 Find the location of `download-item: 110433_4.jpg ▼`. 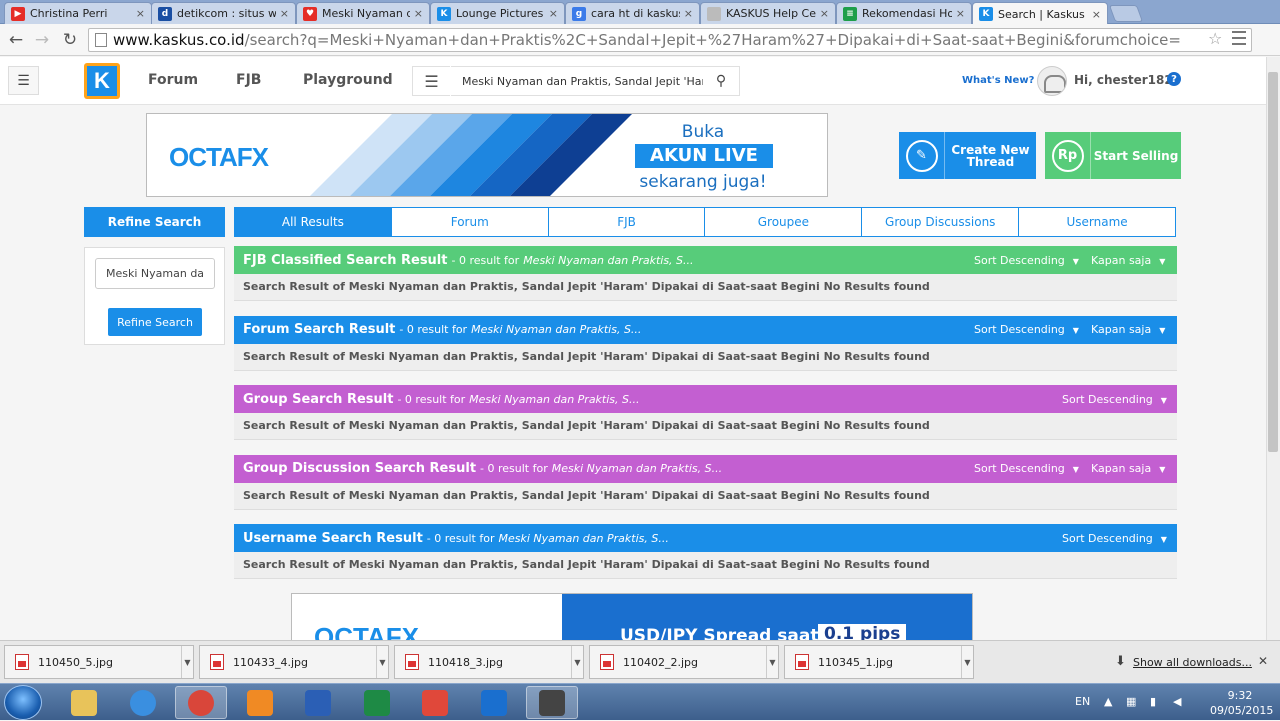

download-item: 110433_4.jpg ▼ is located at coordinates (294, 662).